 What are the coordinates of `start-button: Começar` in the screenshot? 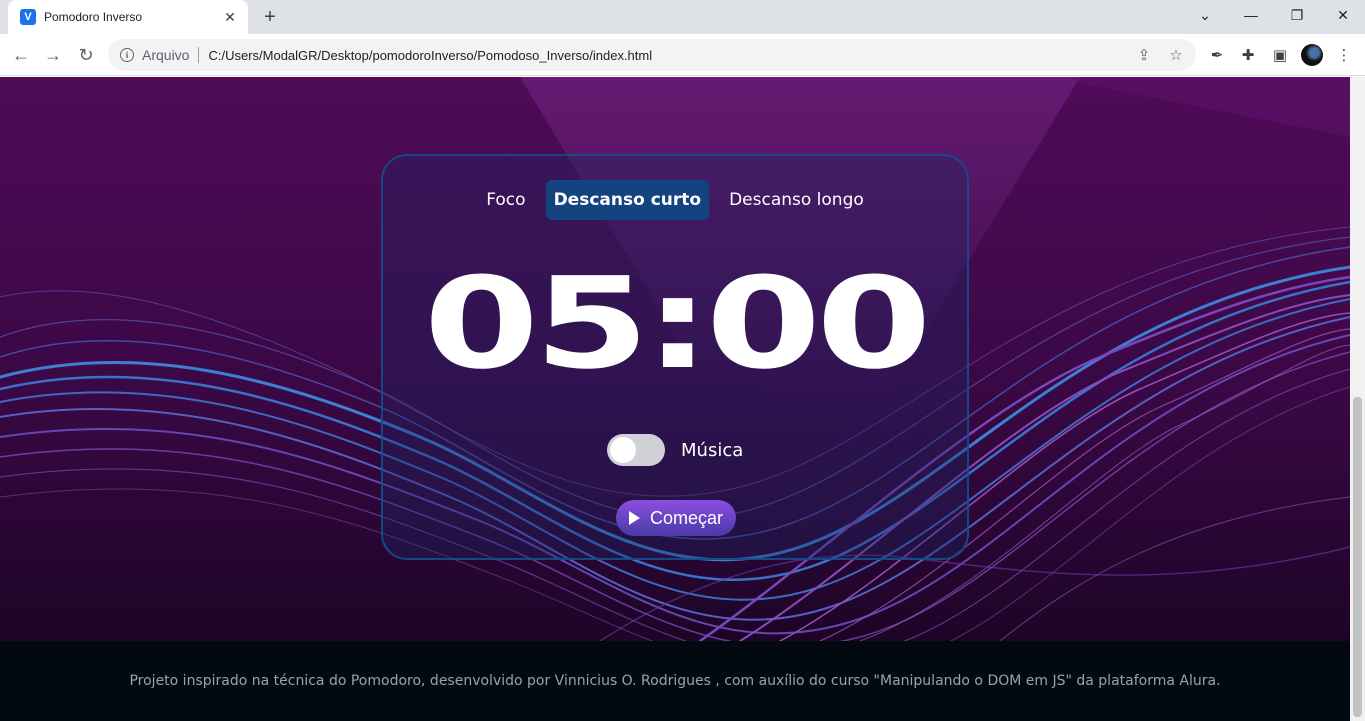 It's located at (676, 518).